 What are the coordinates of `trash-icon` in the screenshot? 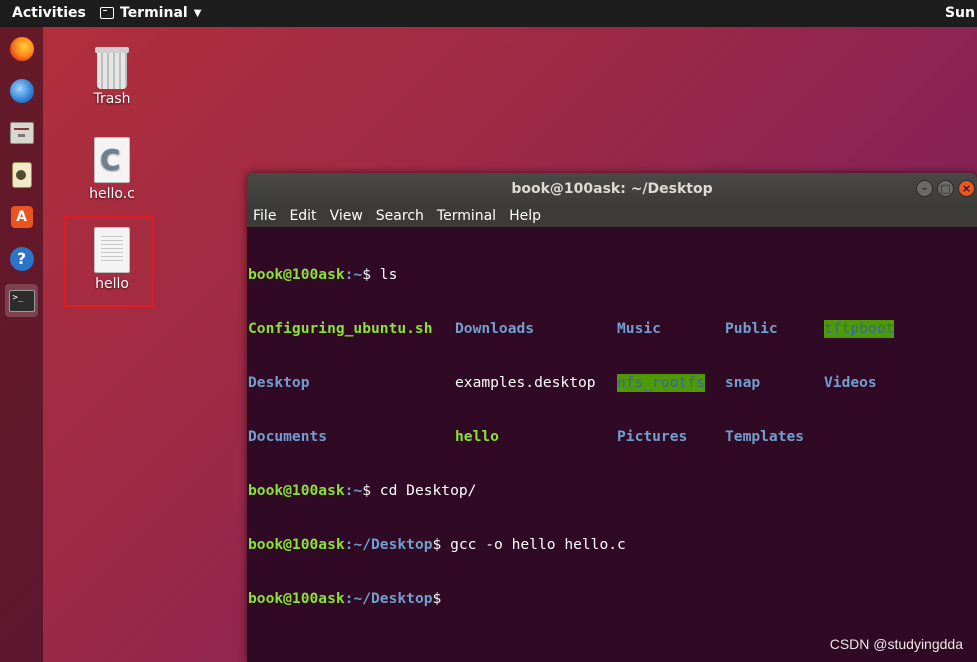 It's located at (112, 68).